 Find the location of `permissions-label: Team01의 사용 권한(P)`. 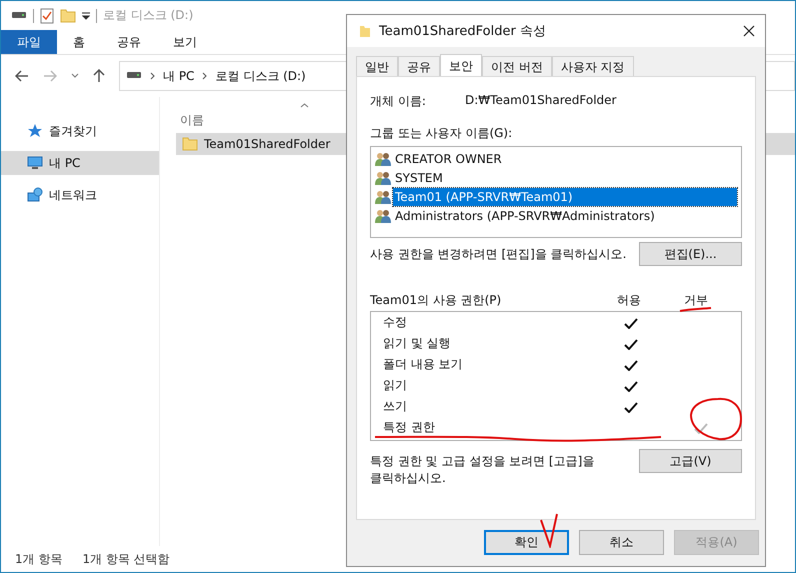

permissions-label: Team01의 사용 권한(P) is located at coordinates (436, 300).